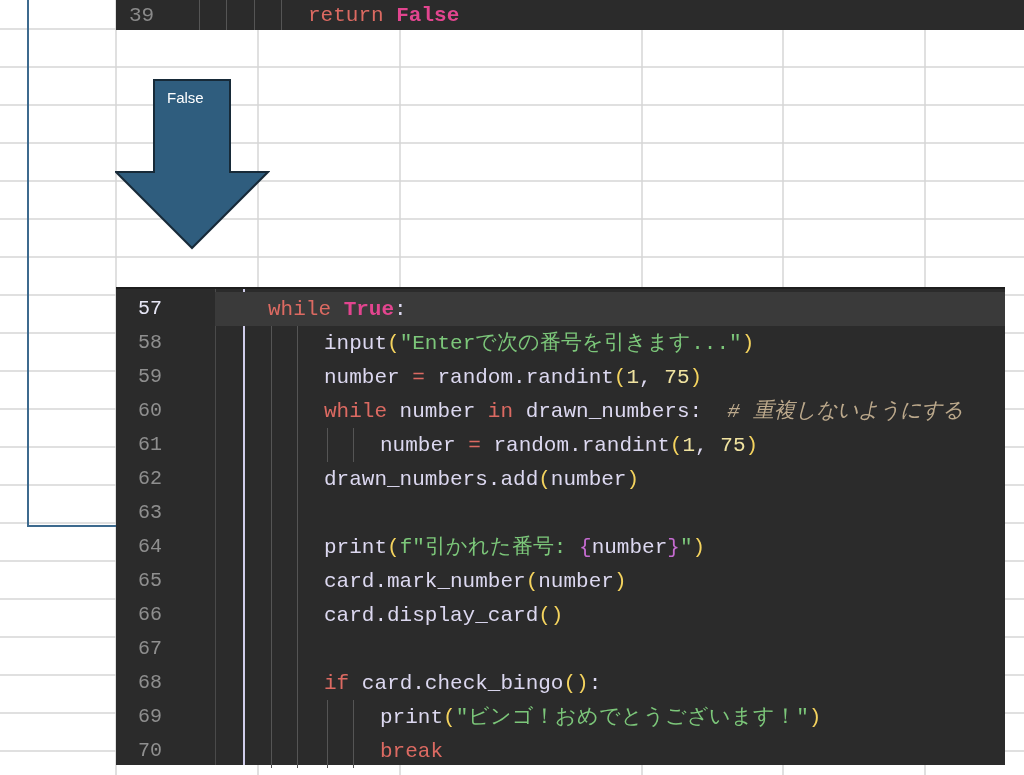 Image resolution: width=1024 pixels, height=775 pixels. I want to click on code-line: print("ビンゴ！おめでとうございます！"), so click(601, 717).